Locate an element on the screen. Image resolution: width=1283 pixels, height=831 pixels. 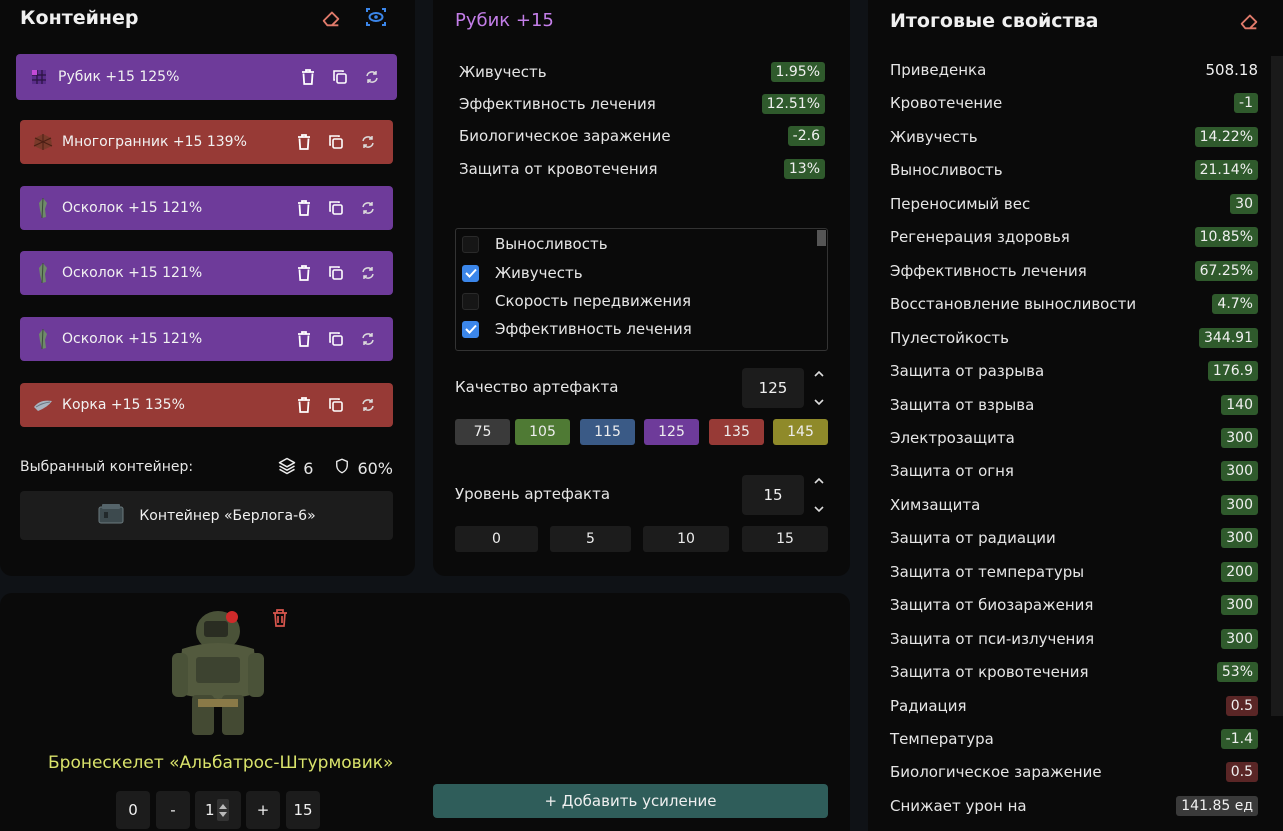
armor-level-input: 1 is located at coordinates (218, 810).